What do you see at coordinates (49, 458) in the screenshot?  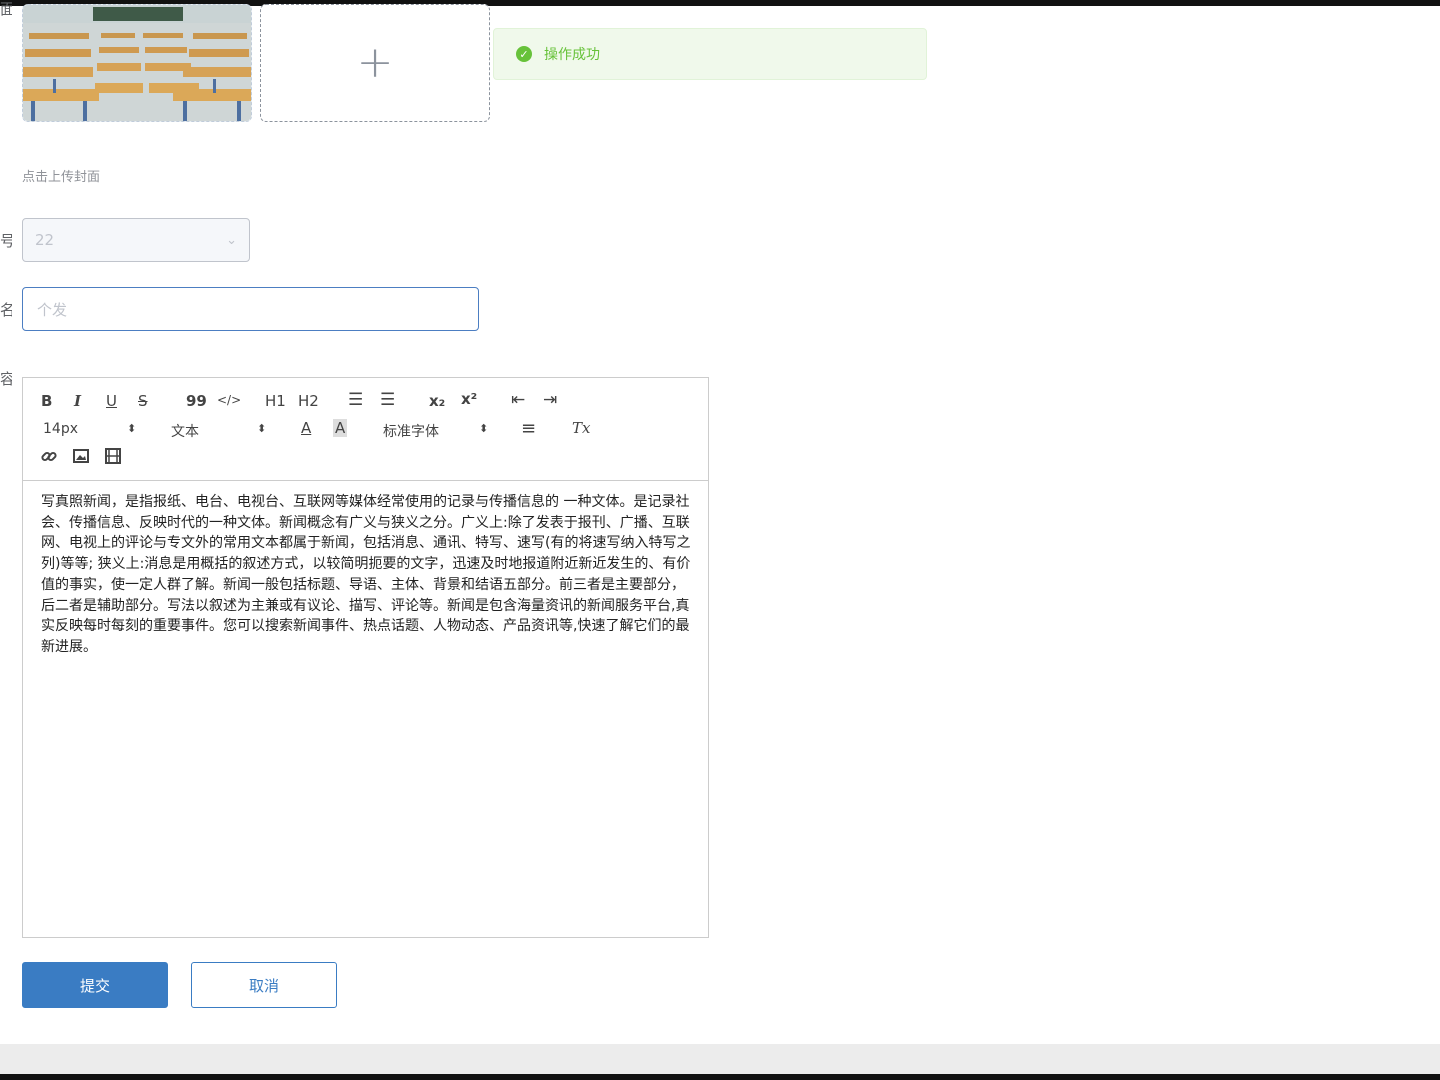 I see `link-icon` at bounding box center [49, 458].